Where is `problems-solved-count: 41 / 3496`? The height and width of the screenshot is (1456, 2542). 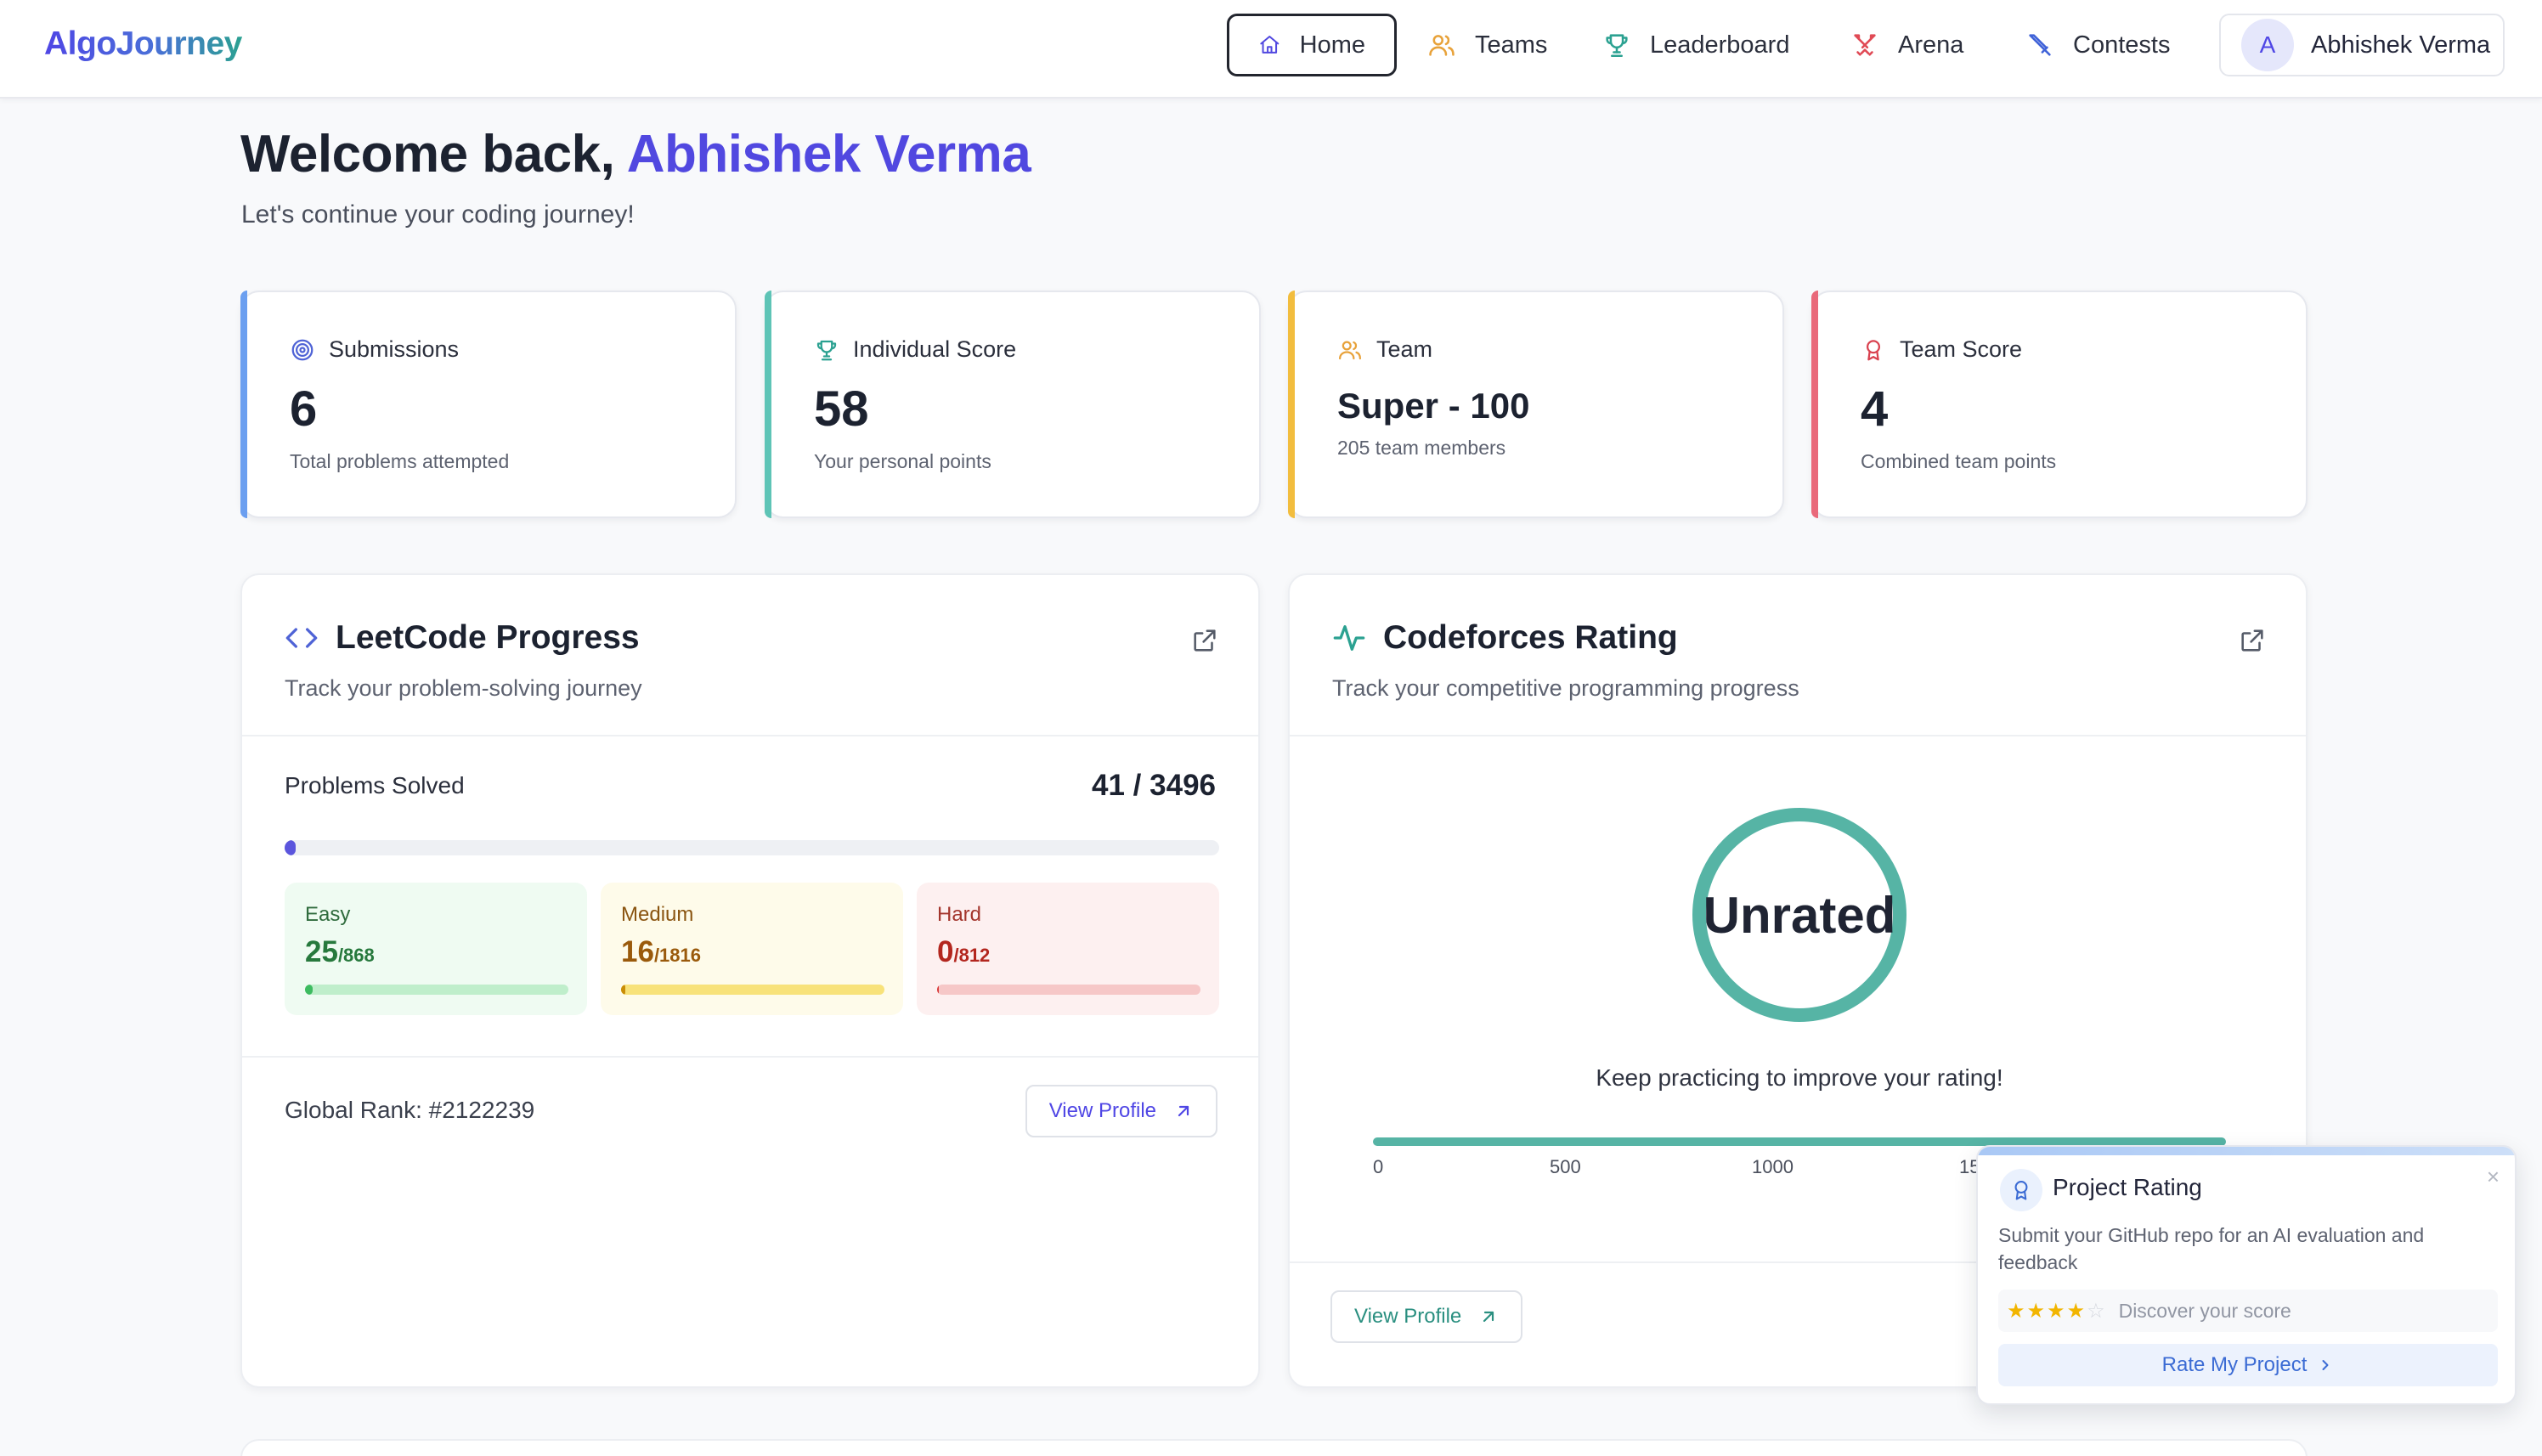 problems-solved-count: 41 / 3496 is located at coordinates (1154, 785).